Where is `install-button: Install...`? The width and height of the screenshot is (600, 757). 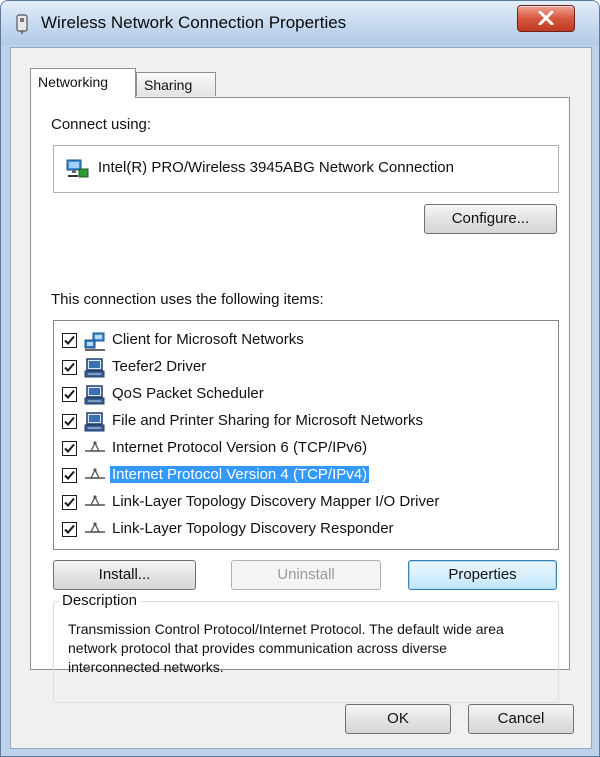
install-button: Install... is located at coordinates (124, 575).